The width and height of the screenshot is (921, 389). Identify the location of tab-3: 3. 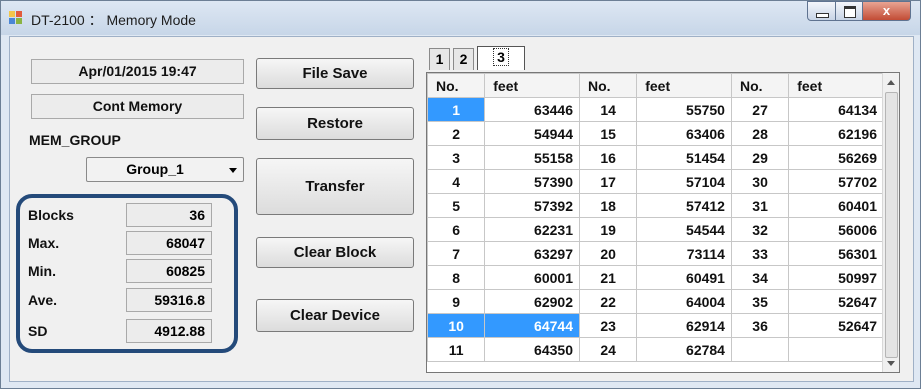
(501, 58).